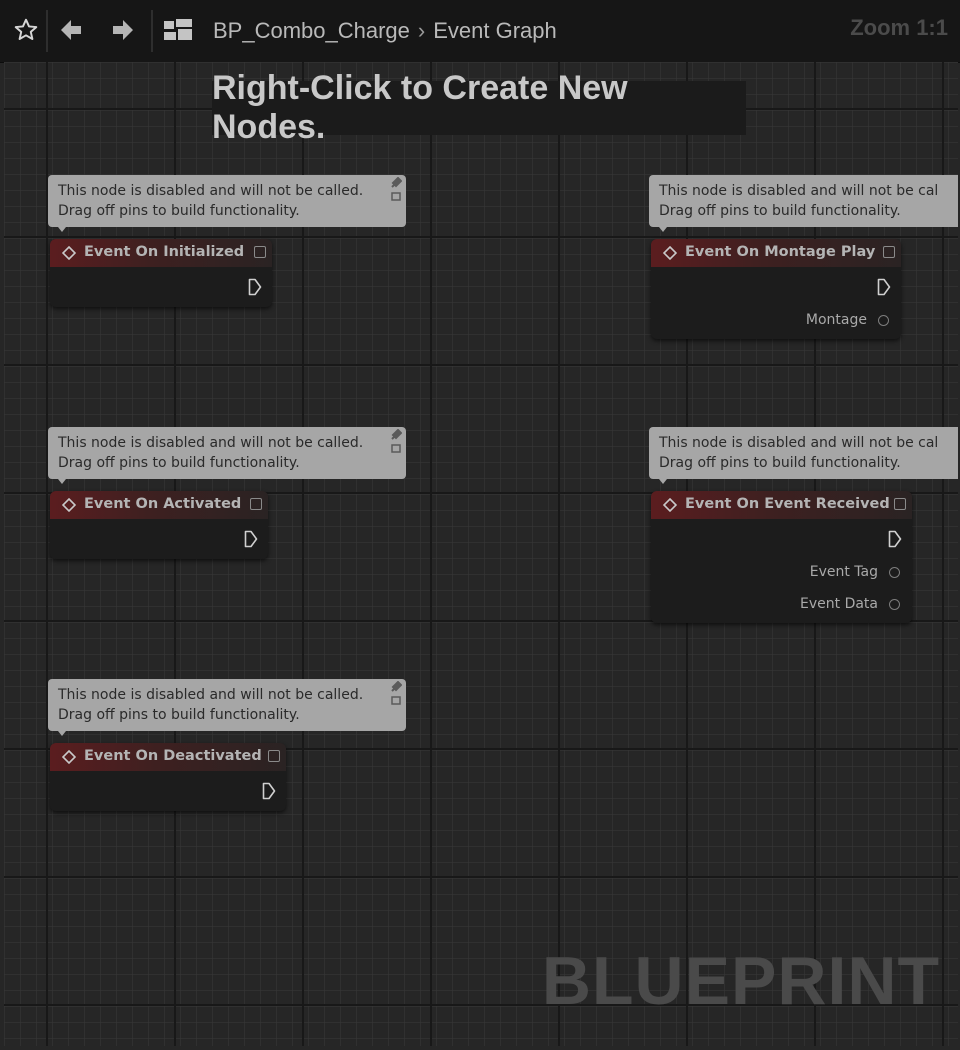  I want to click on node-title: Event On Activated, so click(163, 504).